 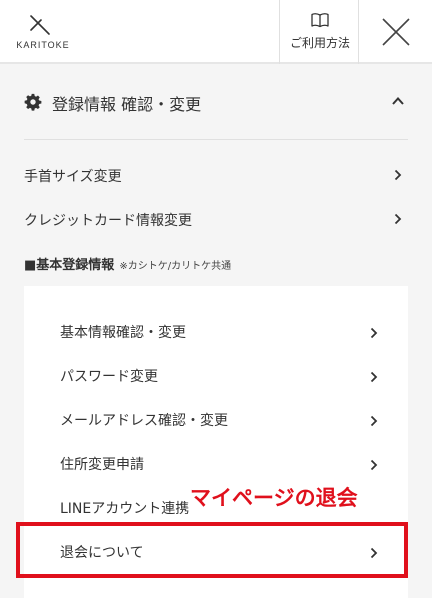 I want to click on menu-item-basic-info: 基本情報確認・変更, so click(x=219, y=332).